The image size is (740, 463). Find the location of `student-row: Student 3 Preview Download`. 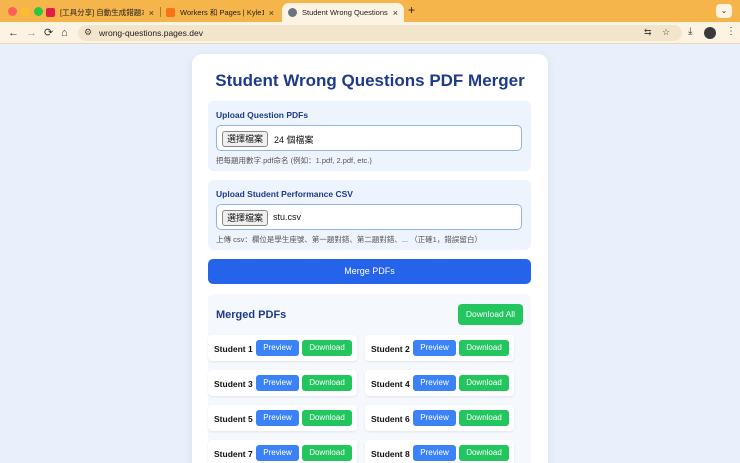

student-row: Student 3 Preview Download is located at coordinates (282, 383).